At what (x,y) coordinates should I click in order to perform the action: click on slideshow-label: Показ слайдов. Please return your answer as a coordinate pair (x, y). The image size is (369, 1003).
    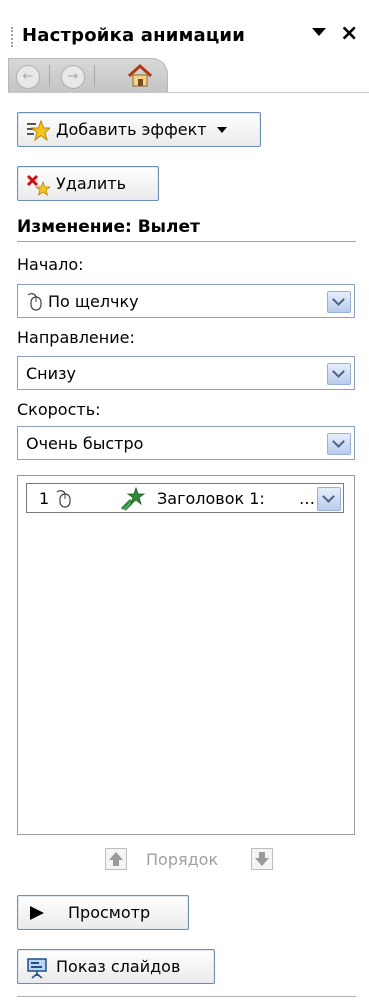
    Looking at the image, I should click on (118, 966).